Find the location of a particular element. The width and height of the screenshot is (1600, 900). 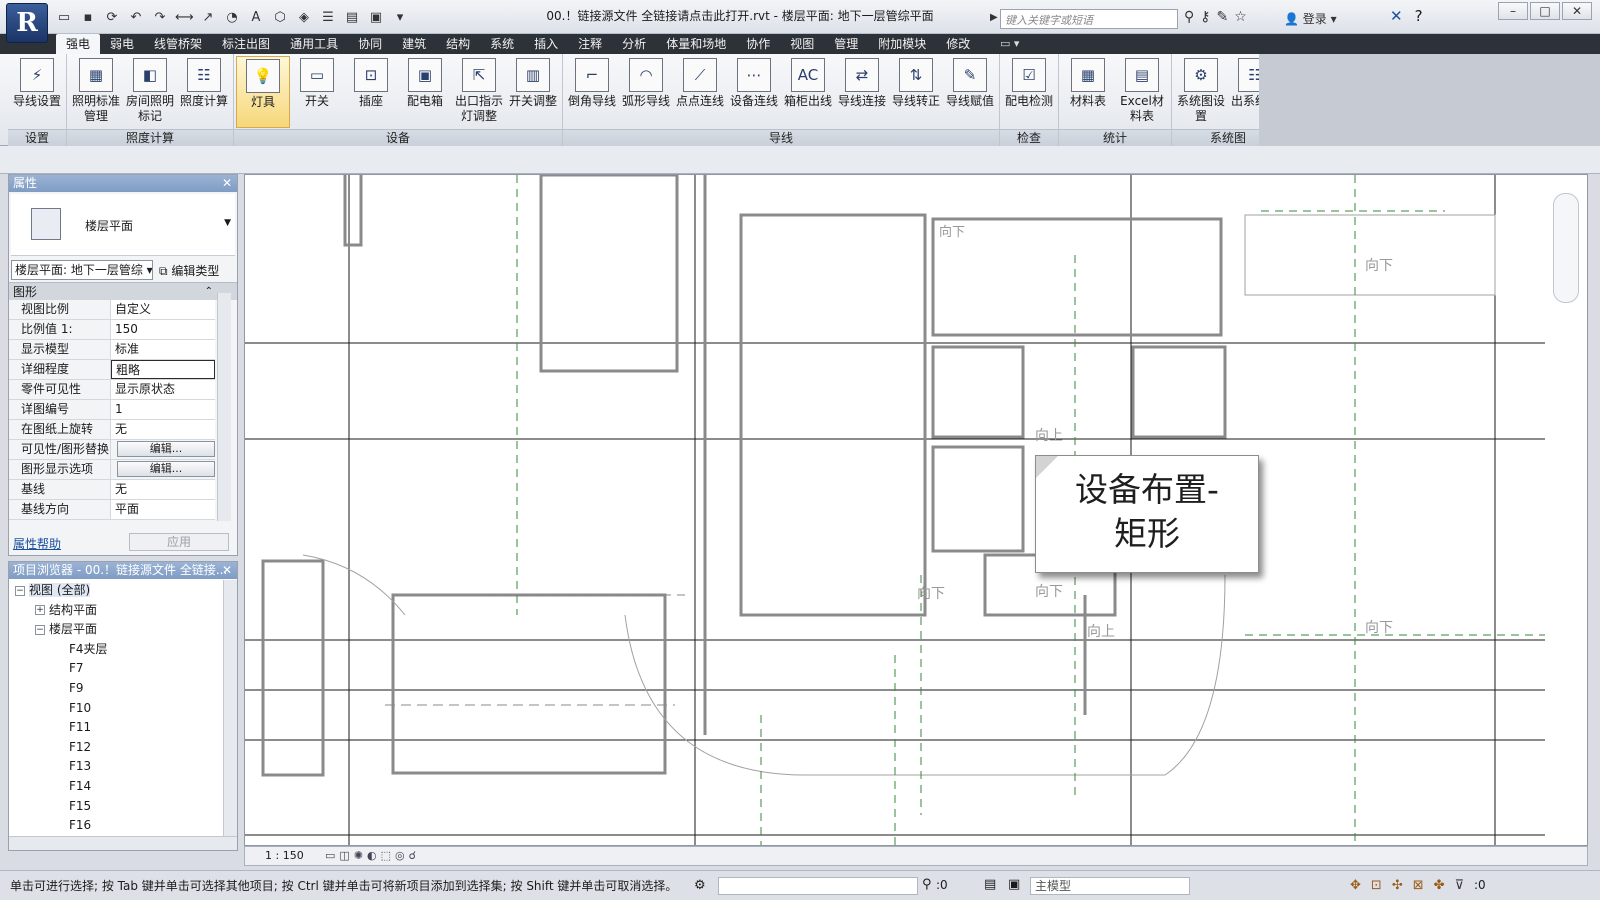

filter-icon: ⊽ is located at coordinates (1460, 885).